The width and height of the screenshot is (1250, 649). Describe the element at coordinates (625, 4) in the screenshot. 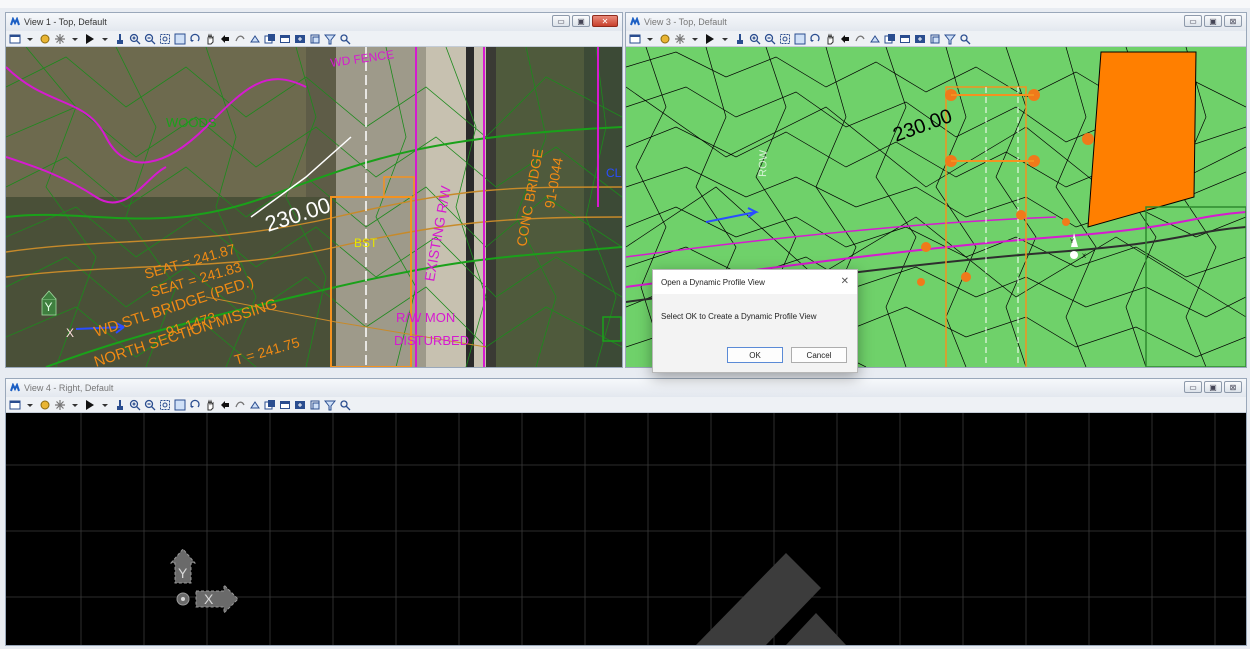

I see `top-strip` at that location.